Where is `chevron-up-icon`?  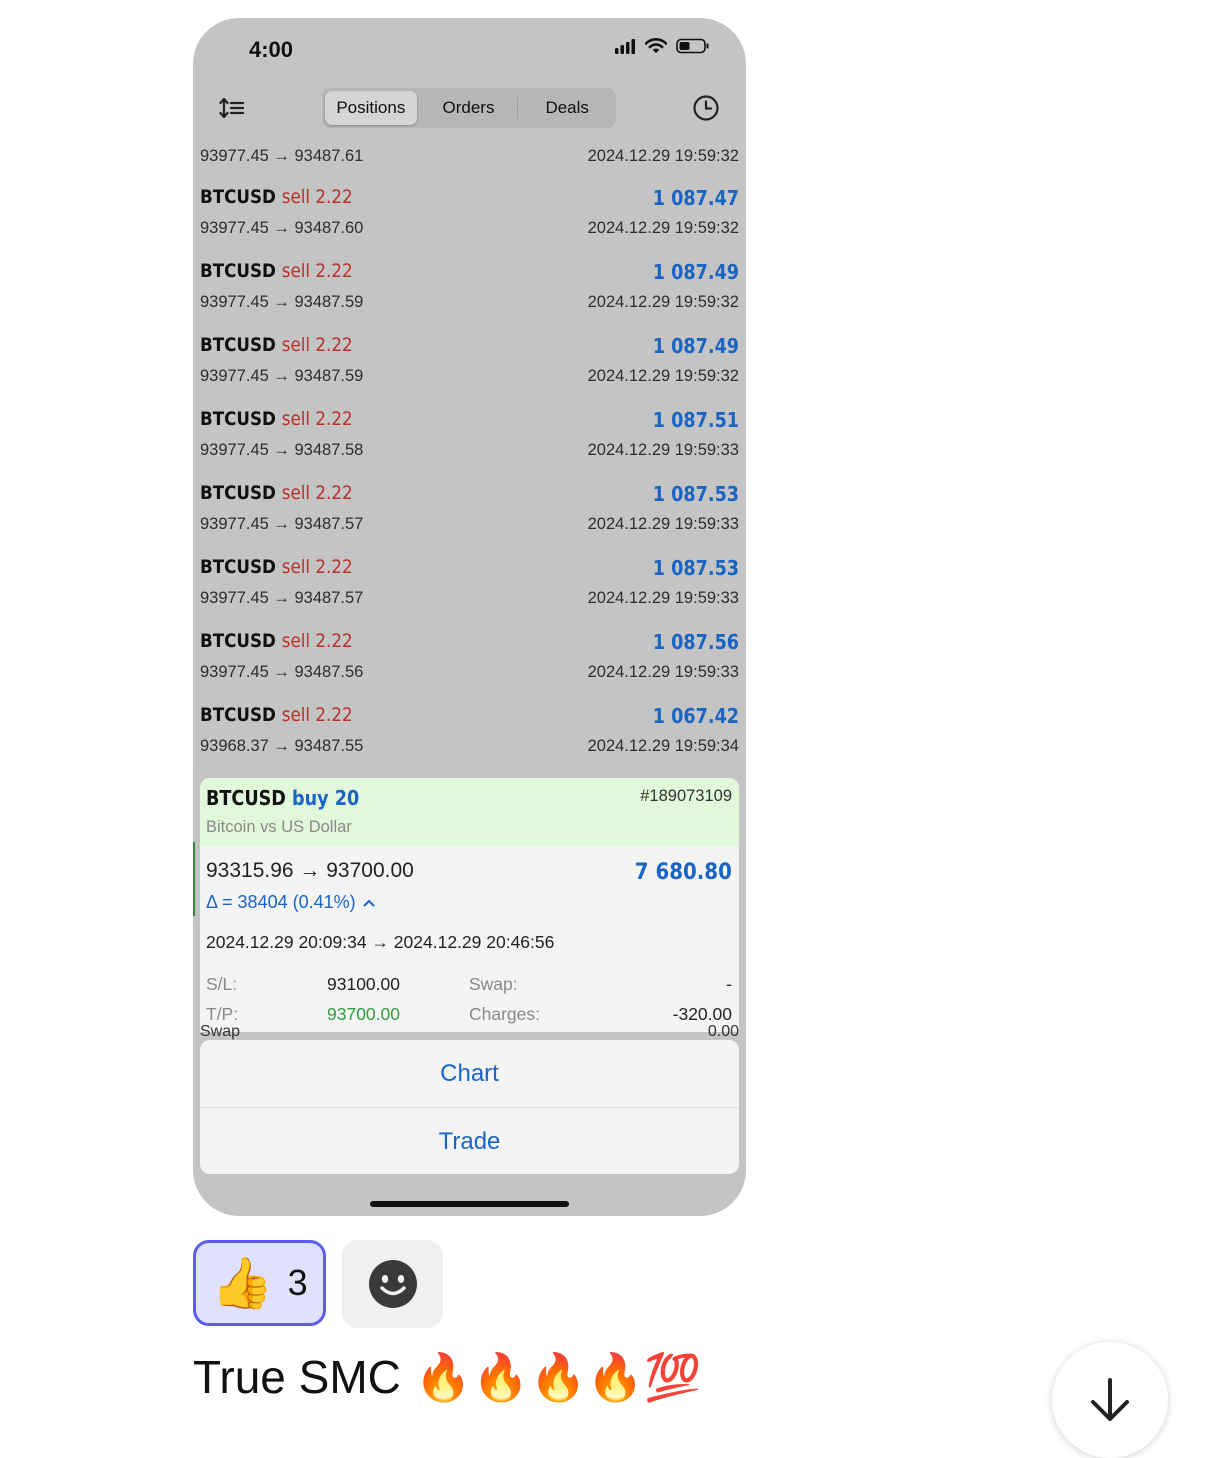
chevron-up-icon is located at coordinates (369, 903).